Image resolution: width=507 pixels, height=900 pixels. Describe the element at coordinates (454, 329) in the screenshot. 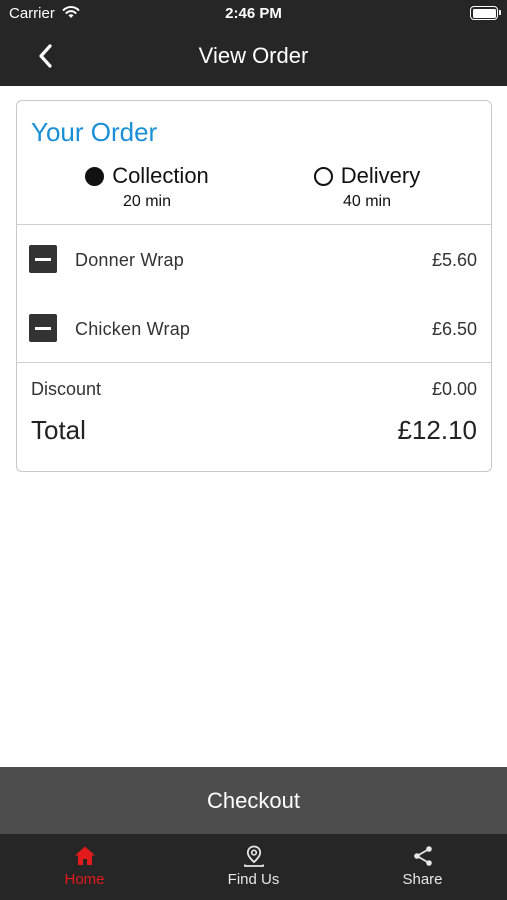

I see `item-price: £6.50` at that location.